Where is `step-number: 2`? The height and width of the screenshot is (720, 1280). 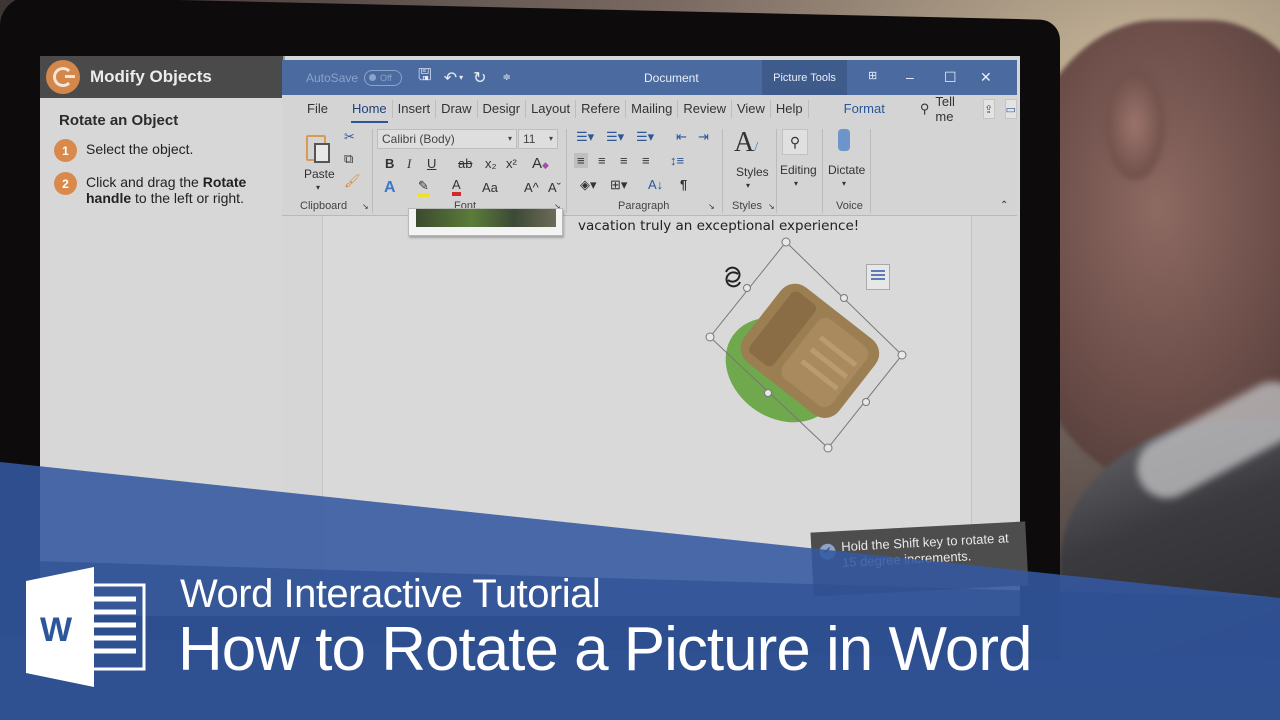
step-number: 2 is located at coordinates (65, 183).